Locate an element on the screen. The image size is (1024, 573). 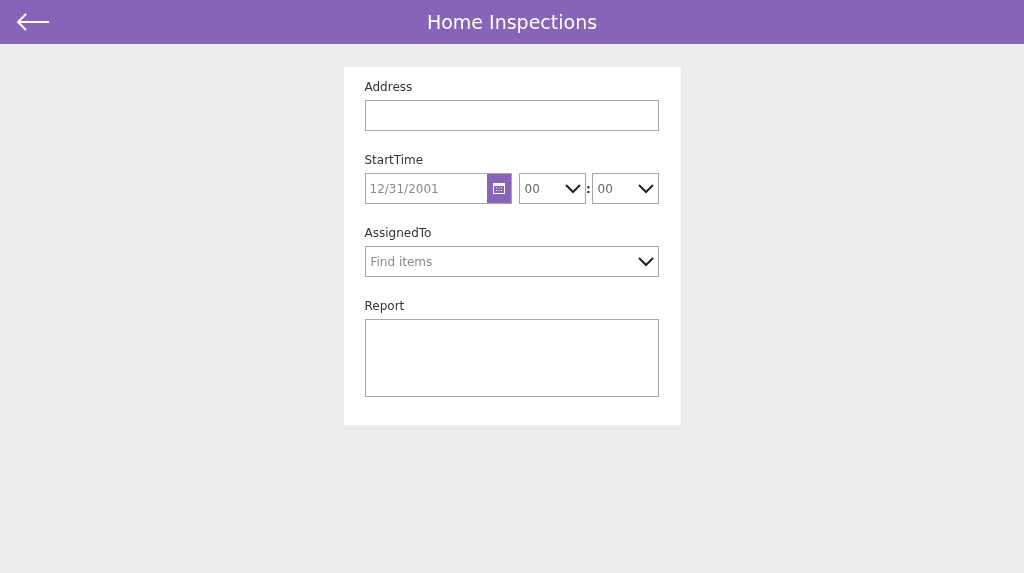
field-label: AssignedTo is located at coordinates (398, 233).